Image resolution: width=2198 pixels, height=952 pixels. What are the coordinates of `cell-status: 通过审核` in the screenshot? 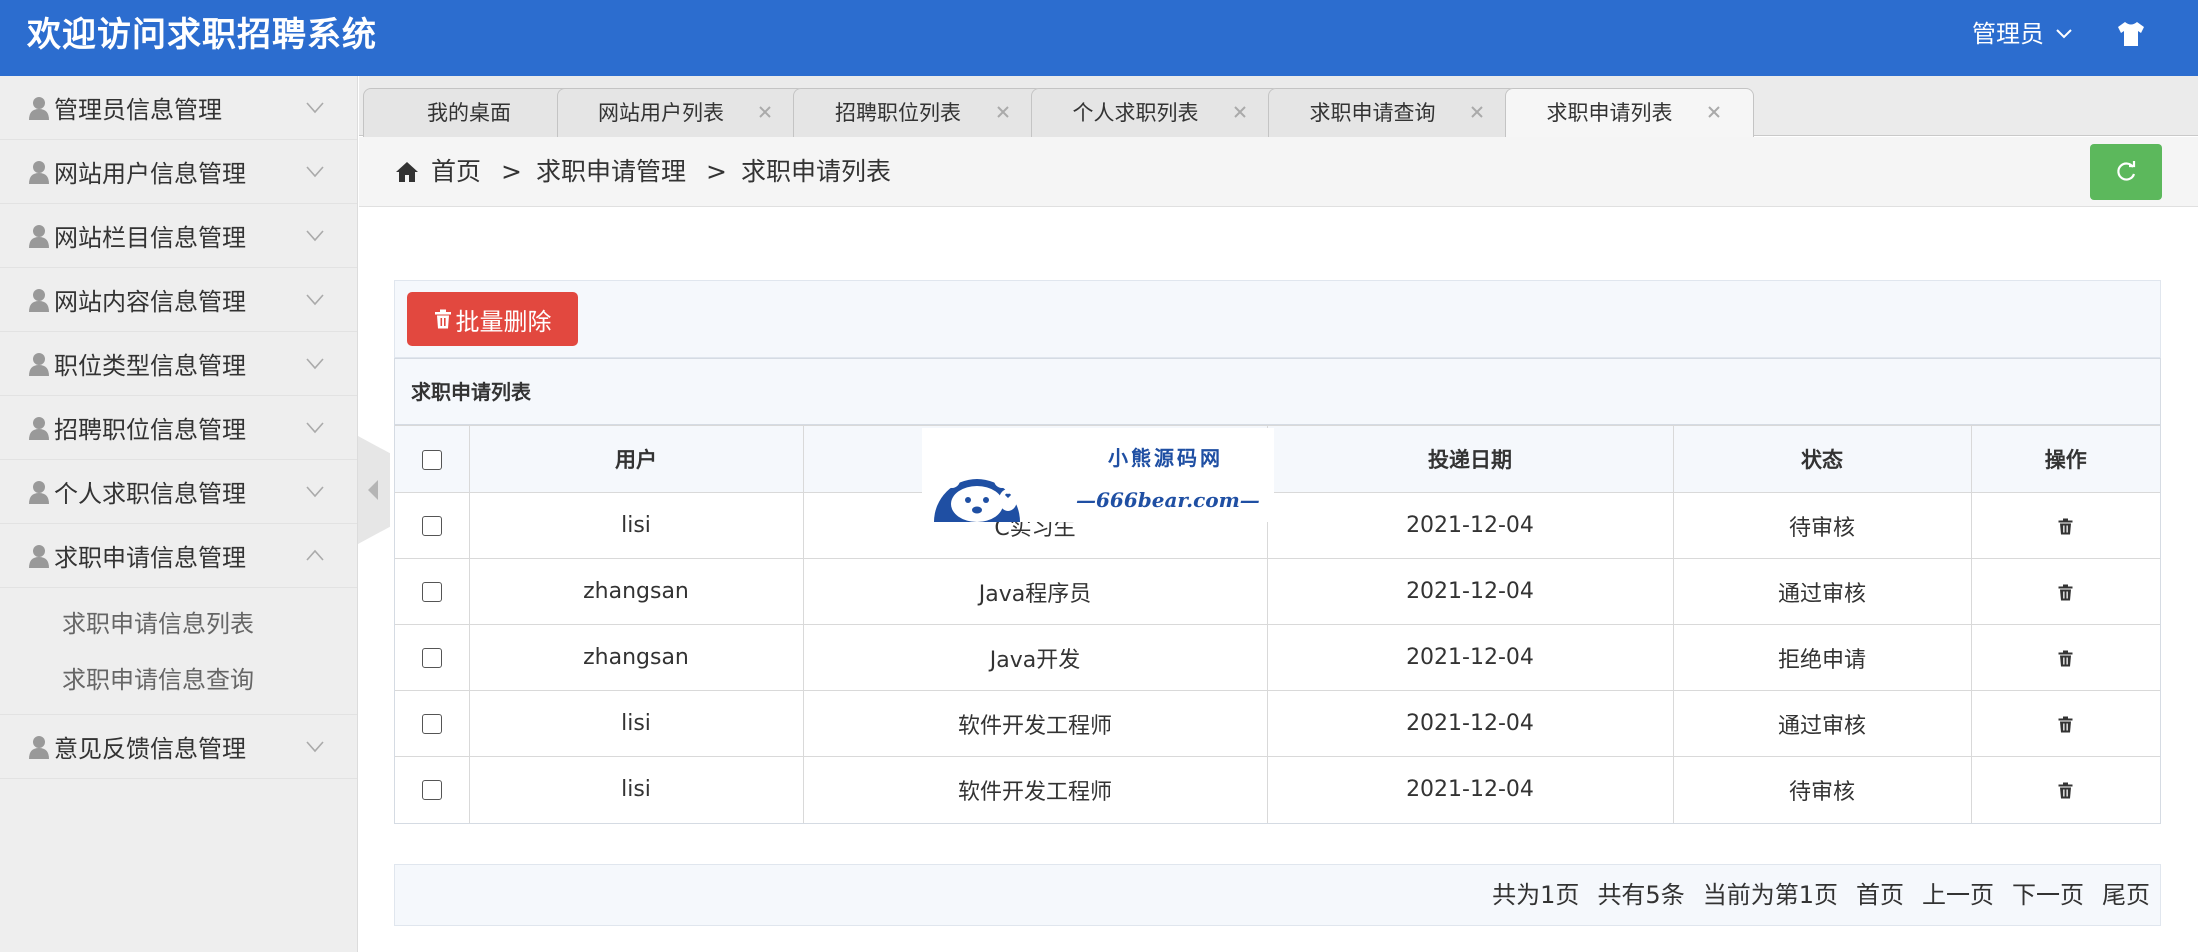 It's located at (1822, 723).